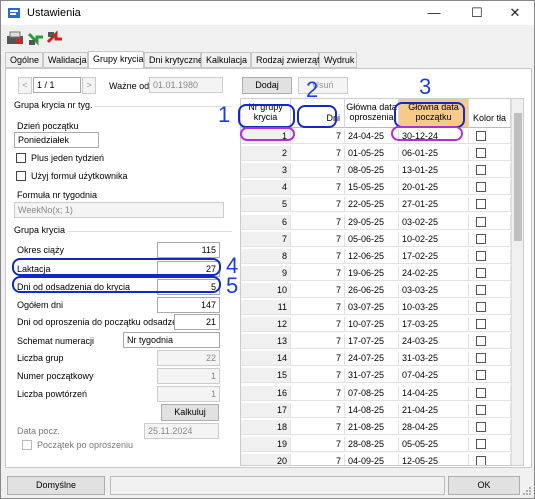 This screenshot has height=499, width=535. What do you see at coordinates (89, 85) in the screenshot?
I see `next-page-button: >` at bounding box center [89, 85].